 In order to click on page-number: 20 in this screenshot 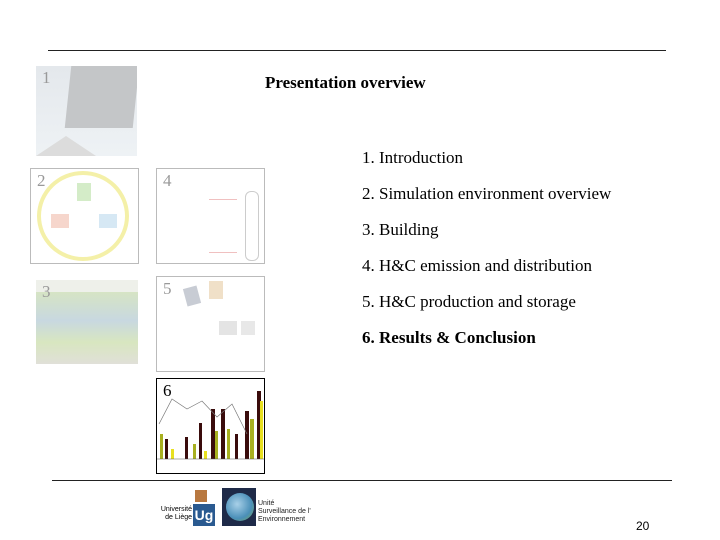, I will do `click(643, 526)`.